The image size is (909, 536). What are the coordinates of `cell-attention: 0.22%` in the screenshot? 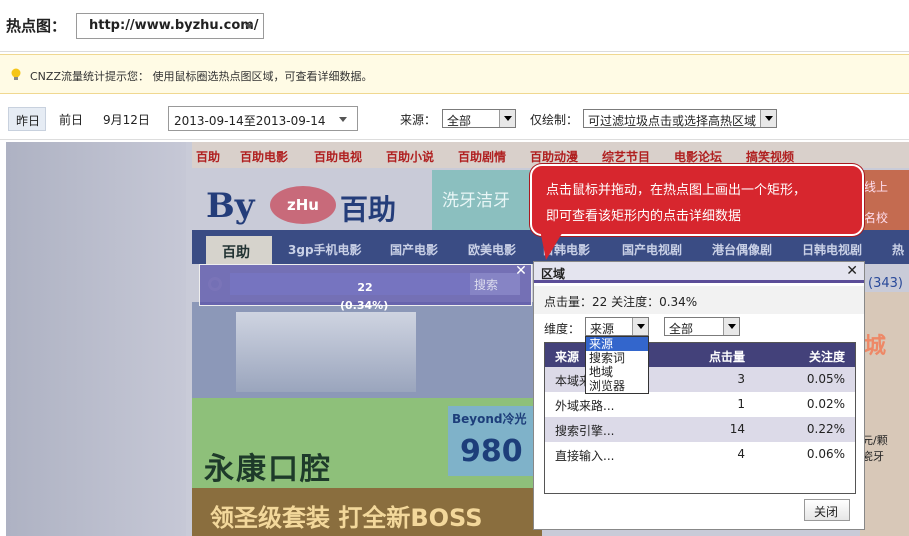 It's located at (825, 429).